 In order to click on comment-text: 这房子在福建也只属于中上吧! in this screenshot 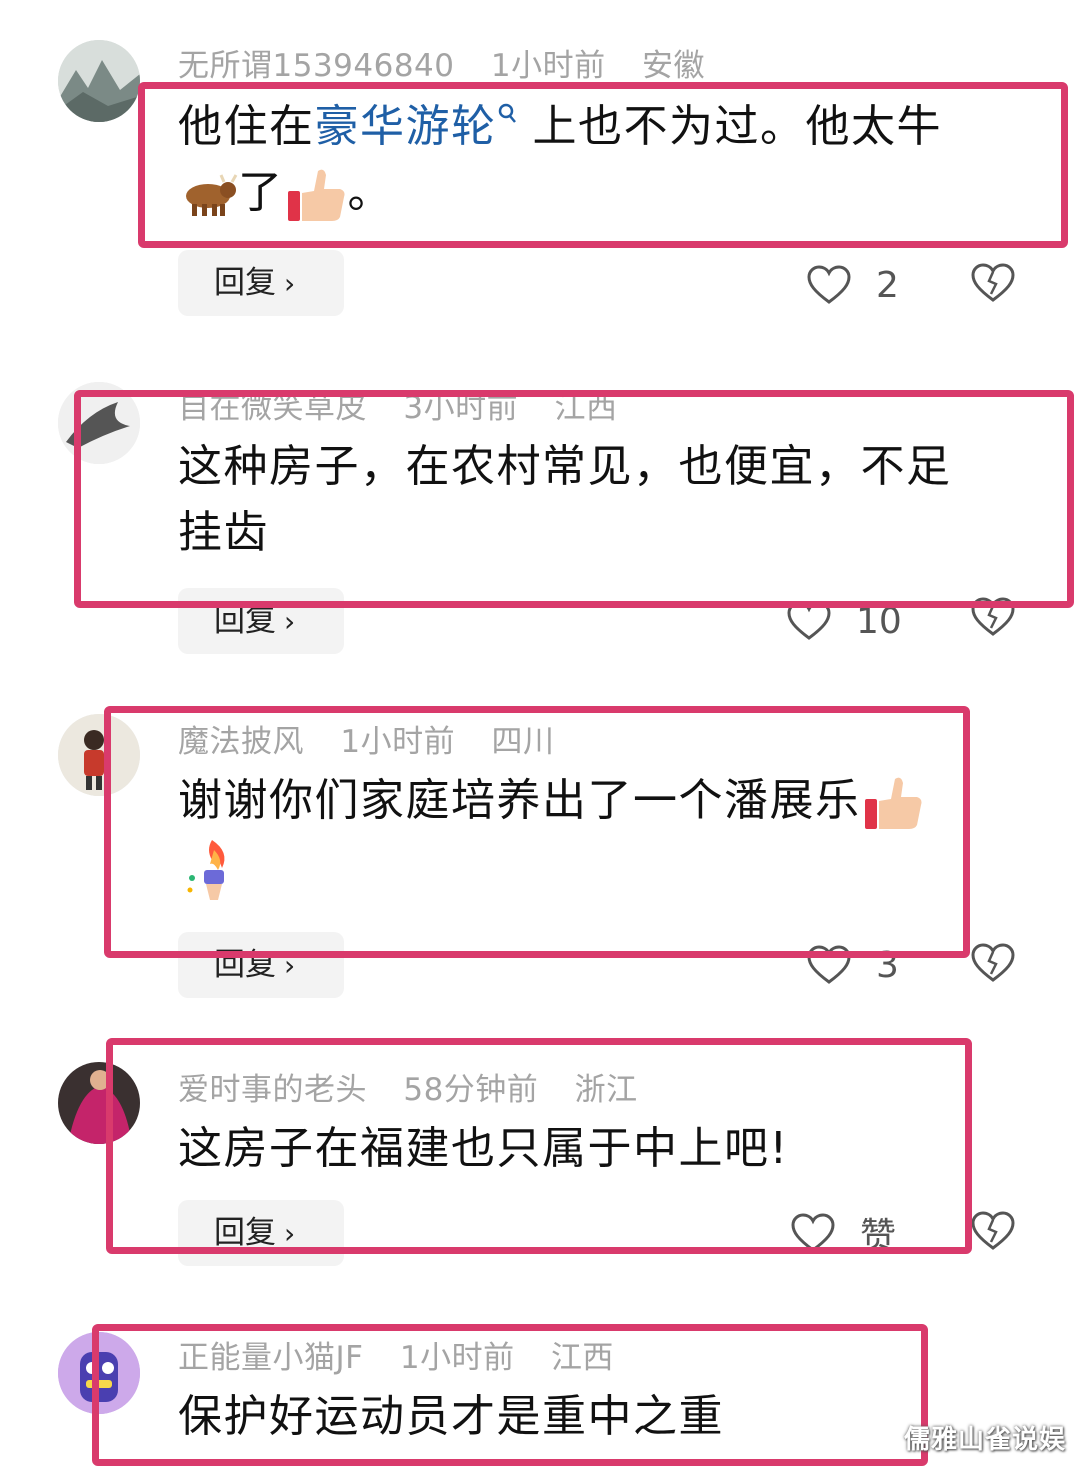, I will do `click(483, 1148)`.